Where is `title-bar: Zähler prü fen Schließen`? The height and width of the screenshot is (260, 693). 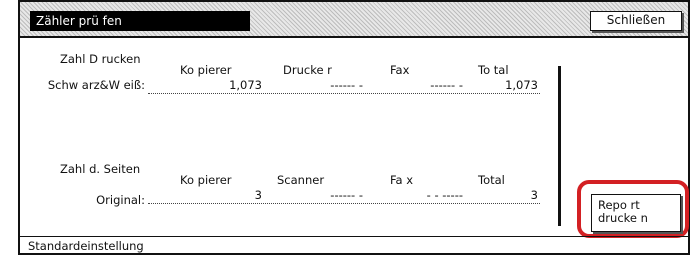
title-bar: Zähler prü fen Schließen is located at coordinates (354, 20).